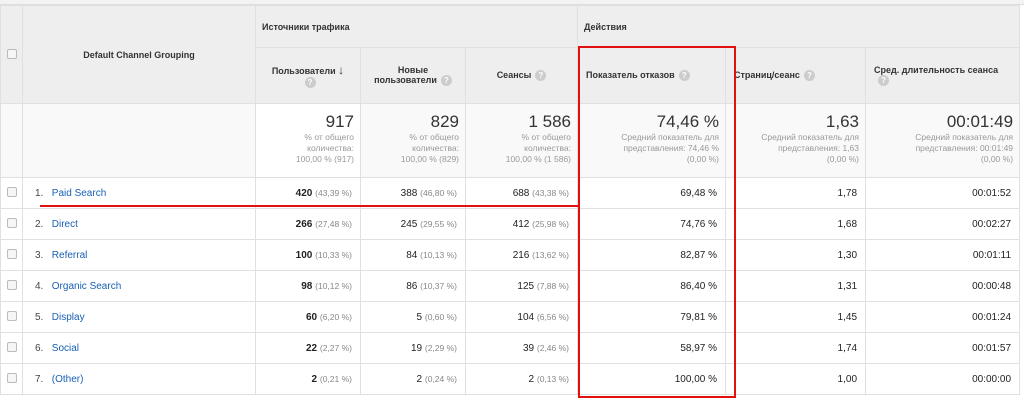 This screenshot has width=1024, height=418. I want to click on new-users-cell: 19 (2,29 %), so click(413, 348).